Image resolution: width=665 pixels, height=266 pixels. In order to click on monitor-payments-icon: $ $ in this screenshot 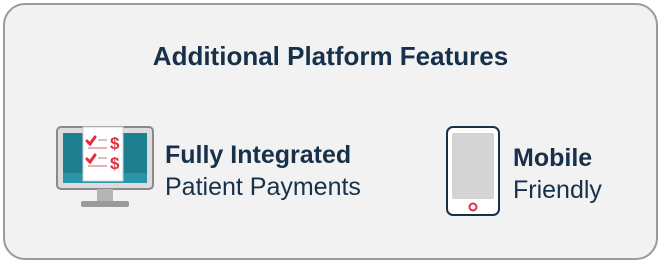, I will do `click(105, 170)`.